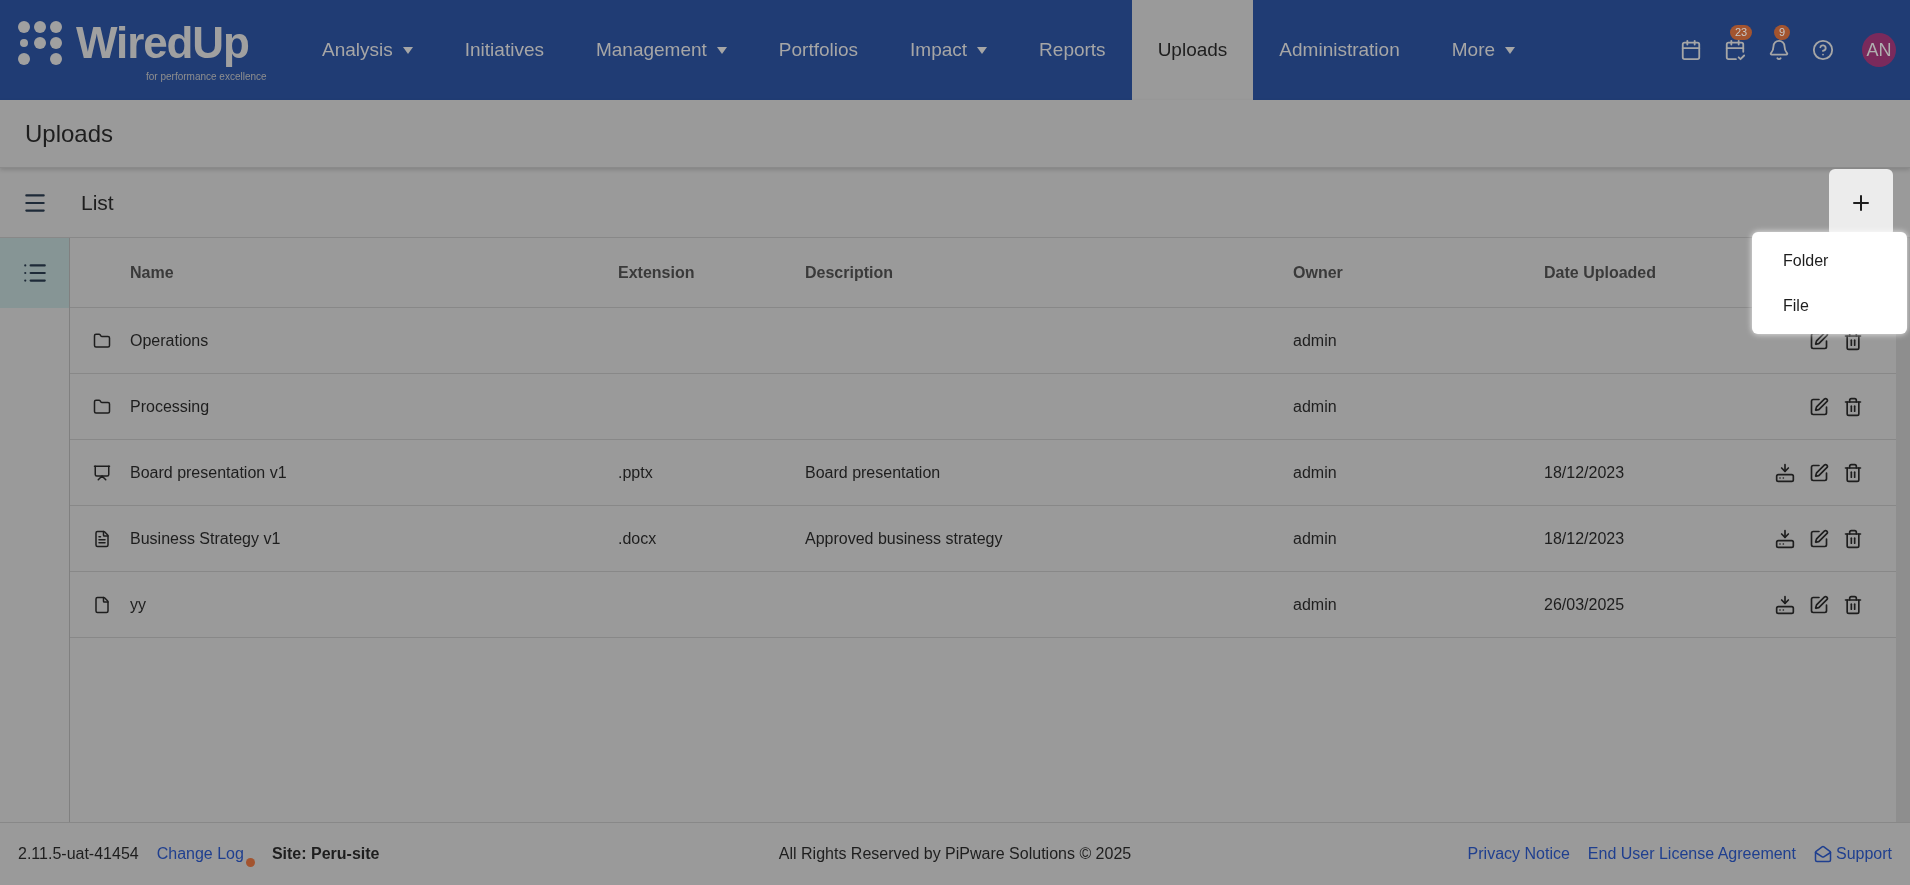 Image resolution: width=1910 pixels, height=885 pixels. I want to click on presentation-file-icon, so click(102, 472).